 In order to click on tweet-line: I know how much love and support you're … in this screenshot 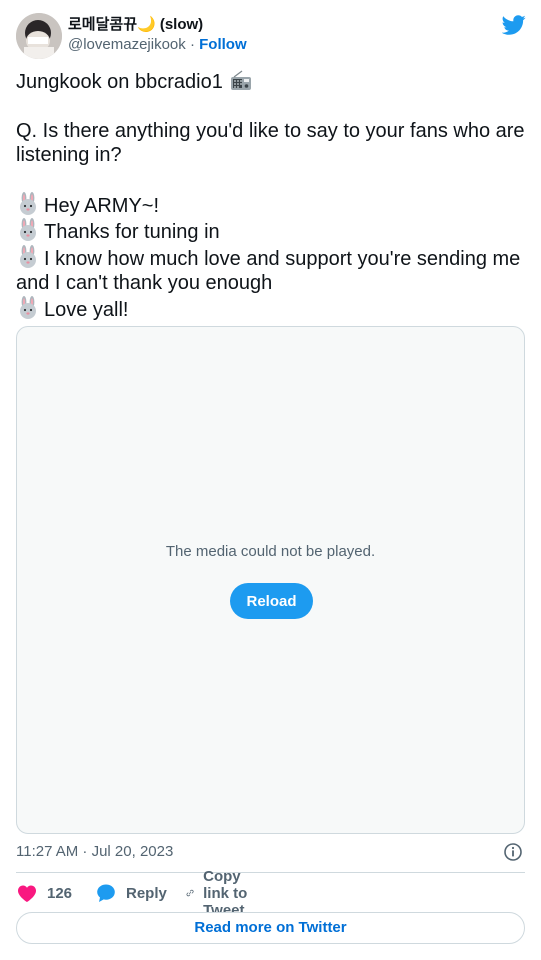, I will do `click(271, 271)`.